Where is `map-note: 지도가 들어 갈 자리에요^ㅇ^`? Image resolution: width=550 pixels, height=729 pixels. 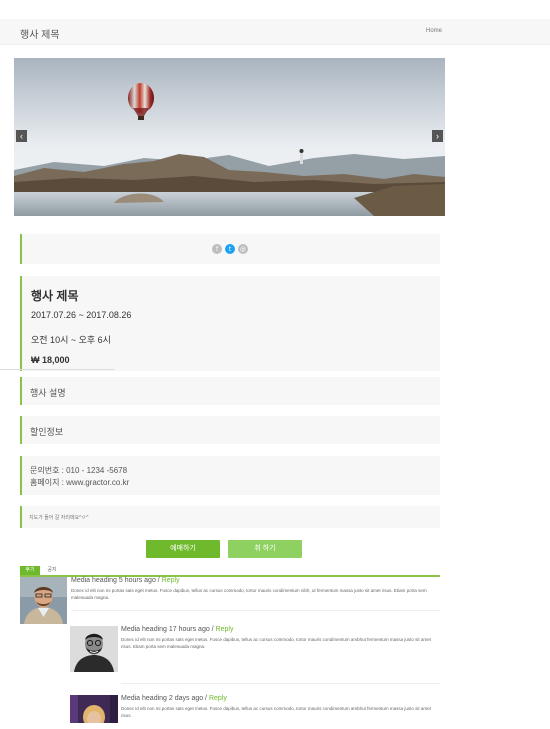
map-note: 지도가 들어 갈 자리에요^ㅇ^ is located at coordinates (59, 518).